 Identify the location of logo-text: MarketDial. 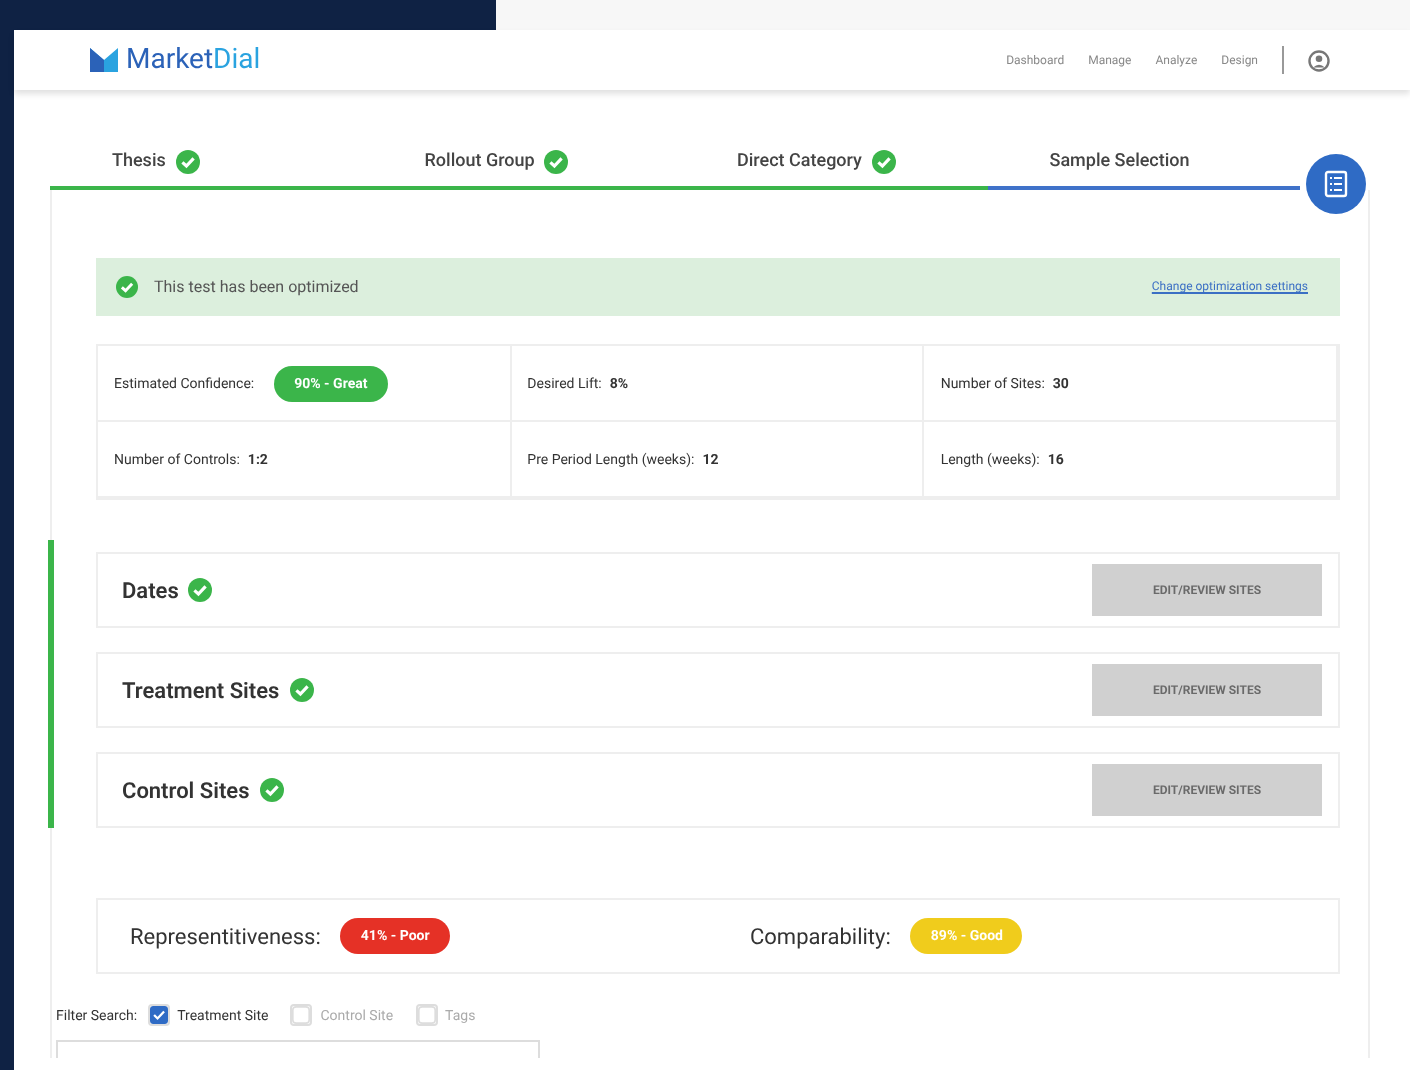
(193, 60).